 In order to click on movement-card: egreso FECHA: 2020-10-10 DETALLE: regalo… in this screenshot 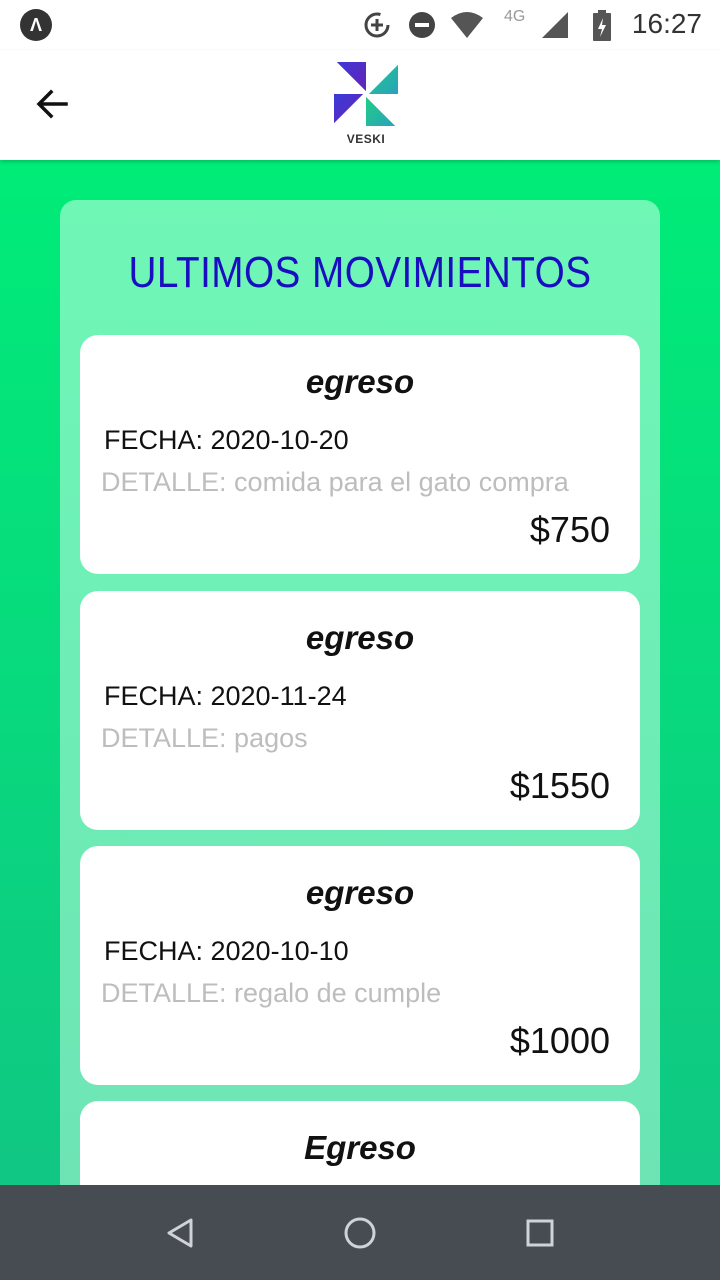, I will do `click(360, 965)`.